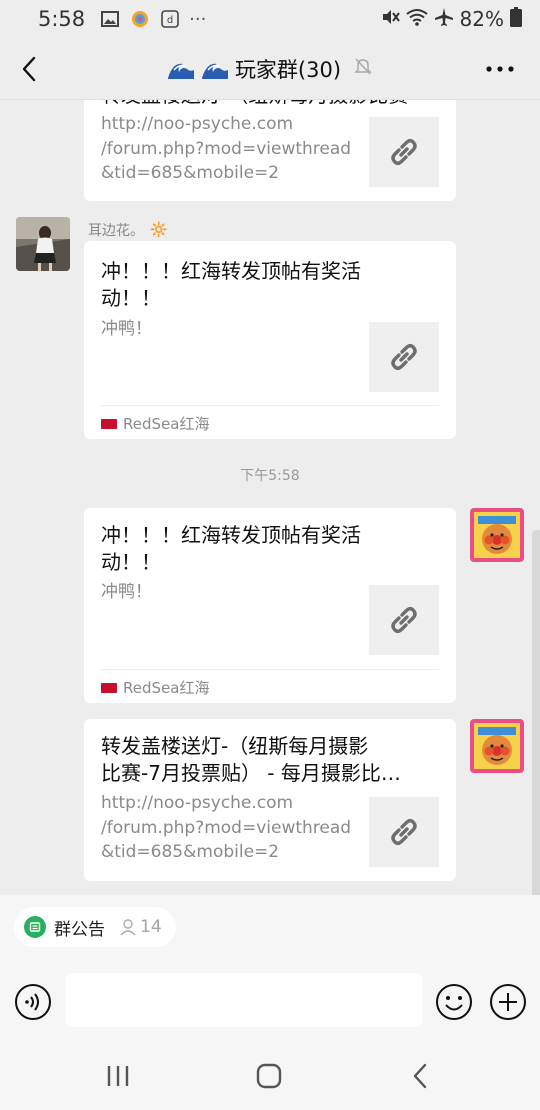 This screenshot has height=1110, width=540. I want to click on voice-input-button, so click(33, 1002).